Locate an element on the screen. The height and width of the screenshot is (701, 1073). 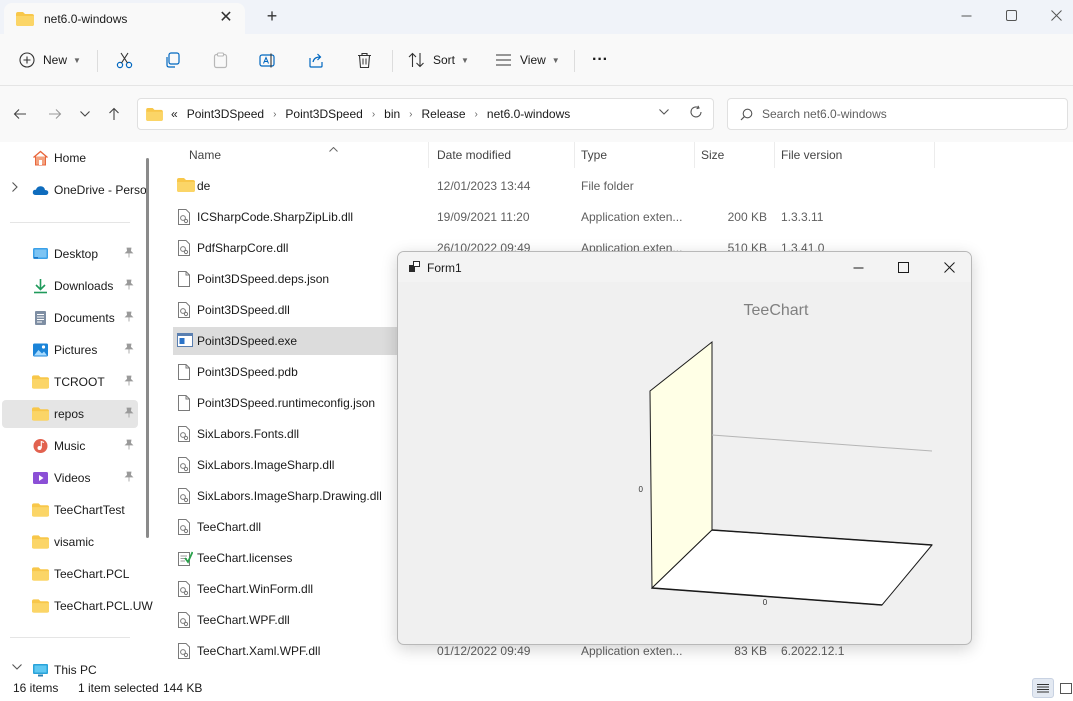
rename-button is located at coordinates (268, 60).